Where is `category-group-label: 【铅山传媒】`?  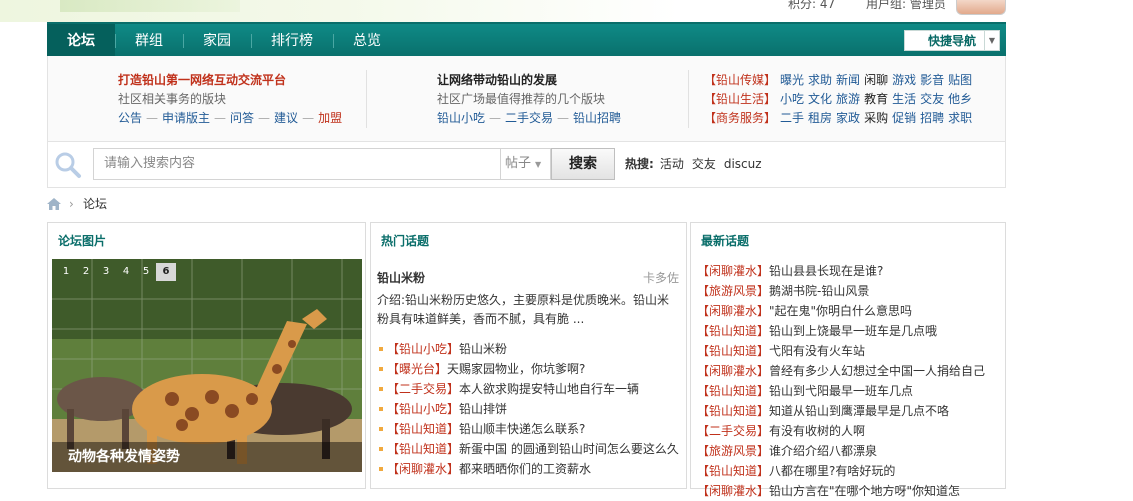 category-group-label: 【铅山传媒】 is located at coordinates (740, 80).